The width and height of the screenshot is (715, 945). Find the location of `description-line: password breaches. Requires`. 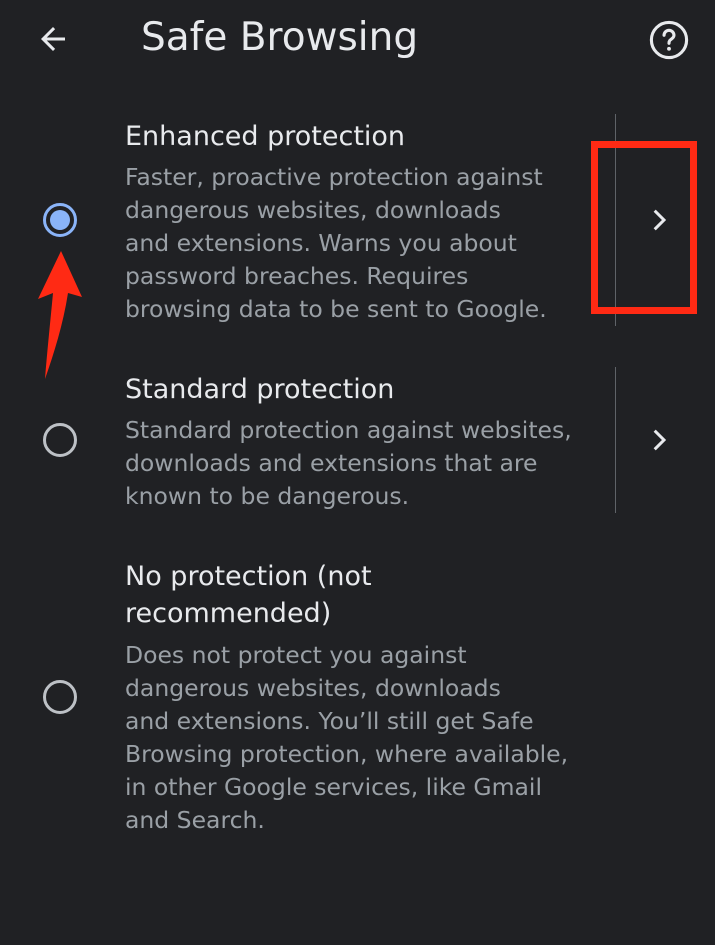

description-line: password breaches. Requires is located at coordinates (297, 276).